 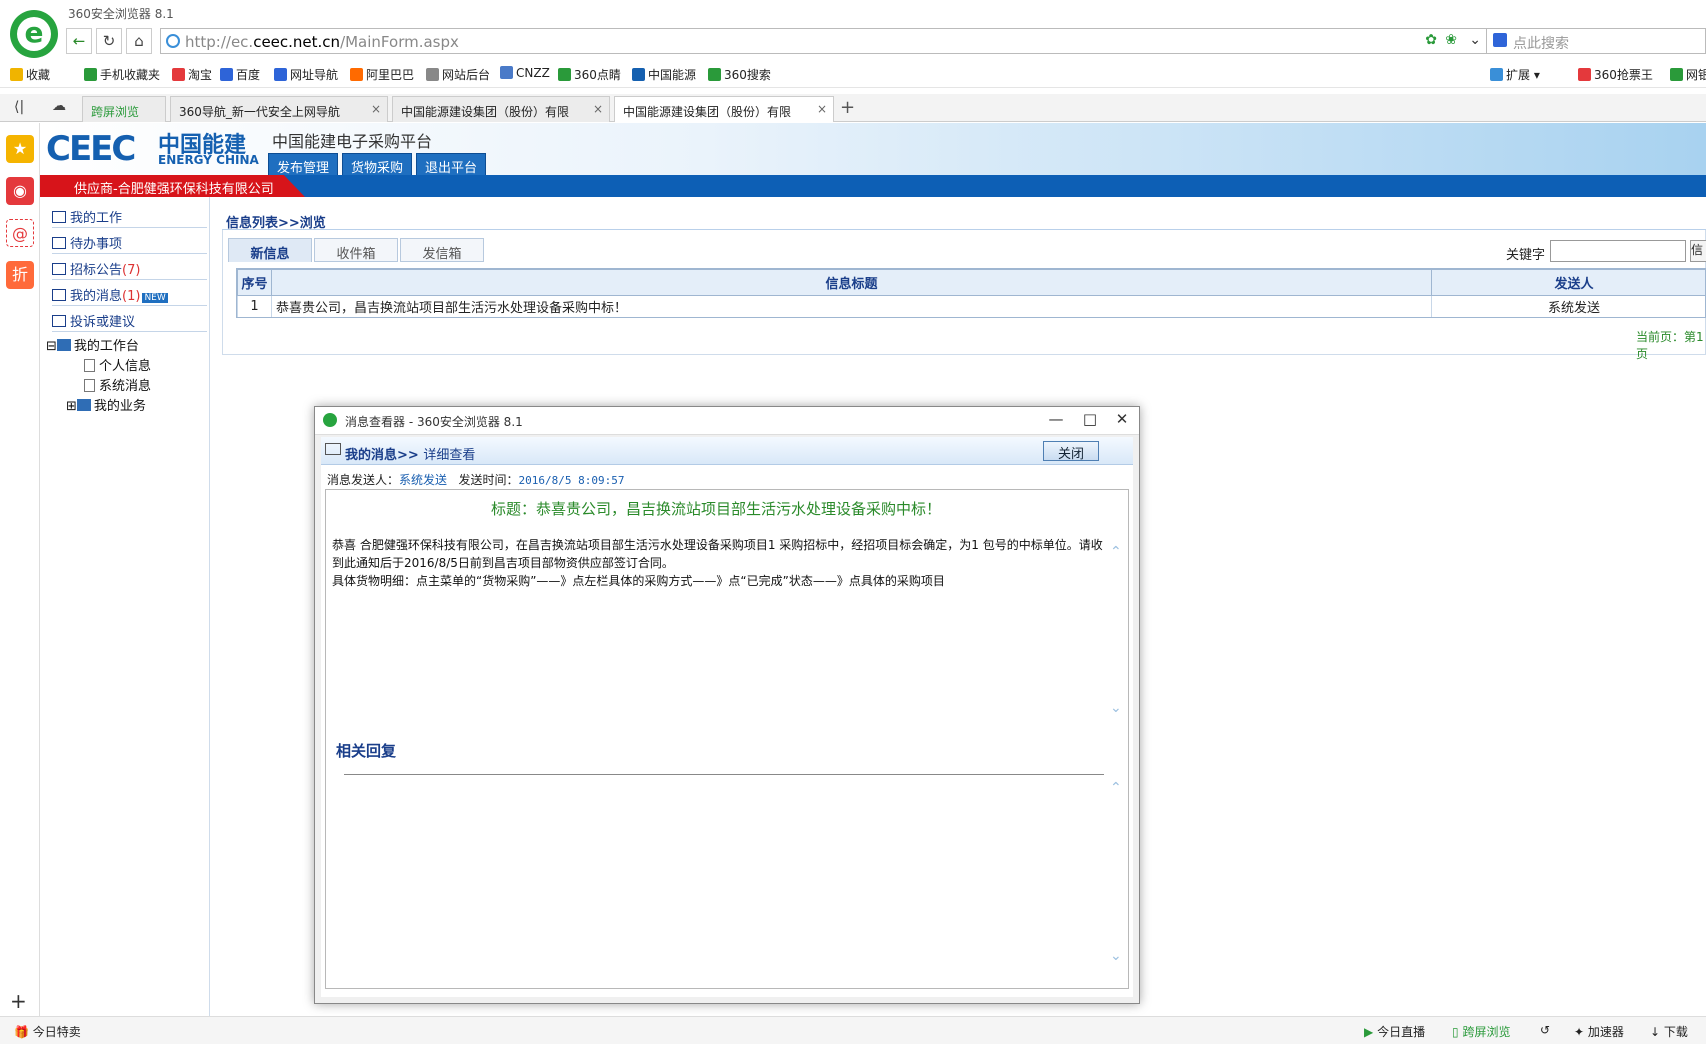 I want to click on status-accelerator: ✦ 加速器, so click(x=1599, y=1031).